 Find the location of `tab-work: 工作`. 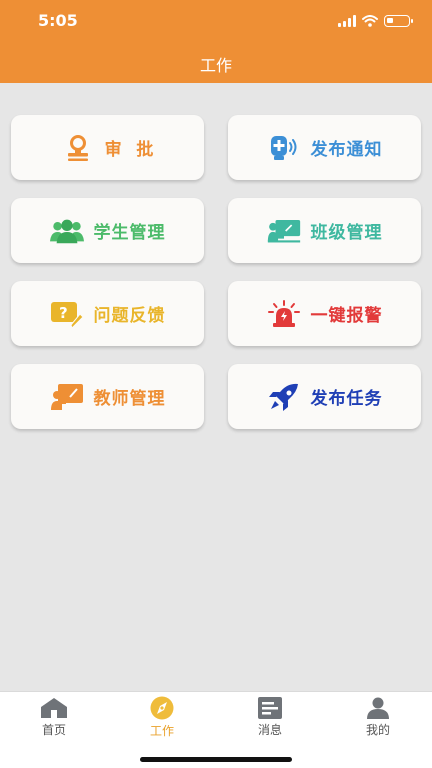

tab-work: 工作 is located at coordinates (162, 717).